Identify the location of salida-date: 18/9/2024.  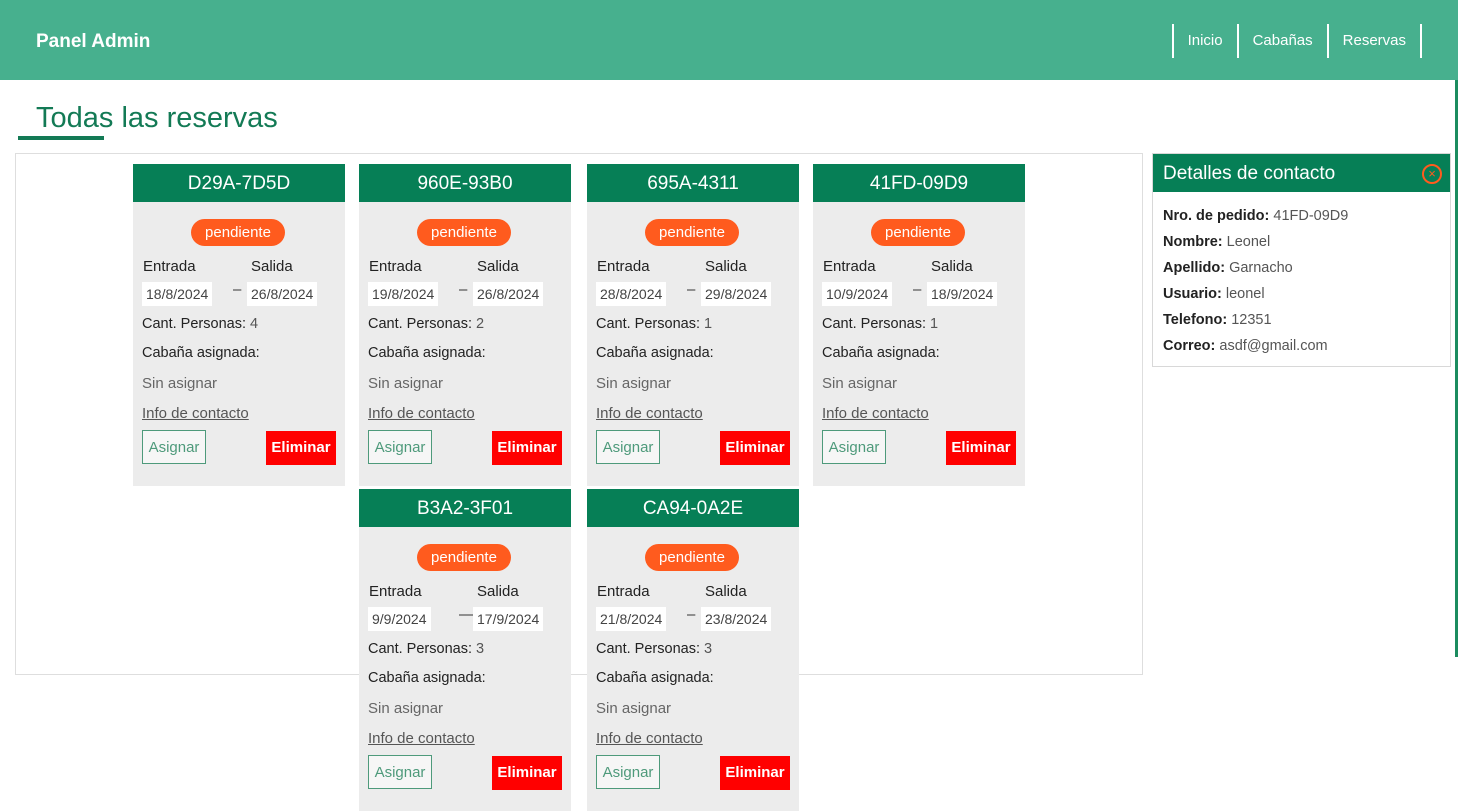
(962, 294).